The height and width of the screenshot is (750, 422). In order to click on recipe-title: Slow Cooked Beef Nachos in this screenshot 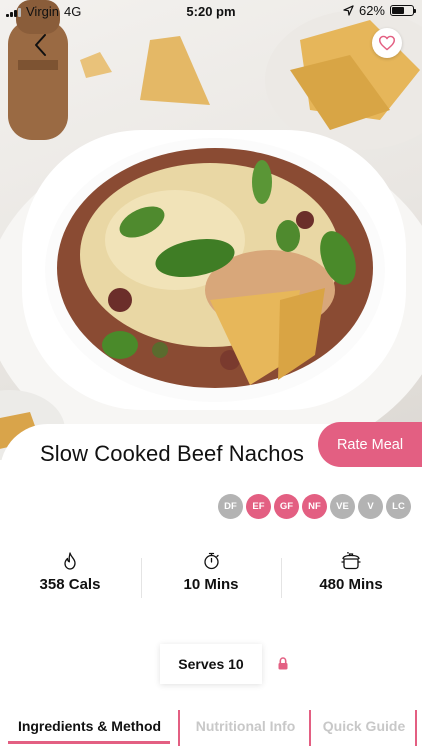, I will do `click(172, 453)`.